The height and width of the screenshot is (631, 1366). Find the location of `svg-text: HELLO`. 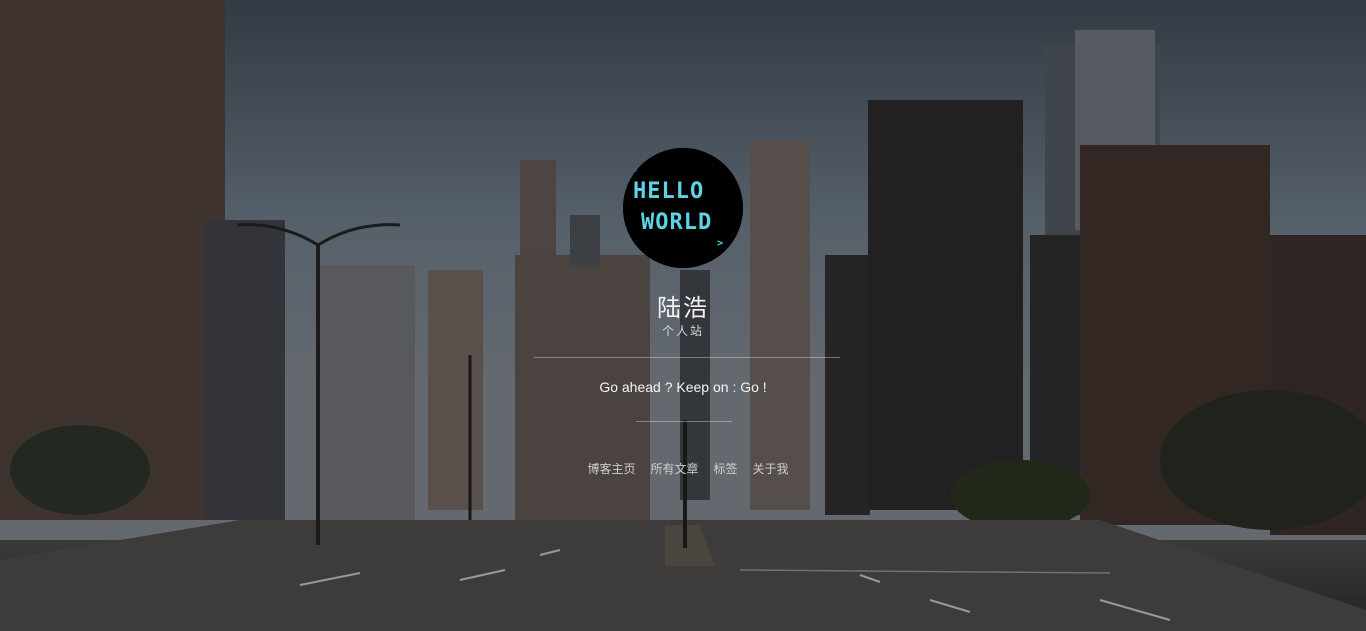

svg-text: HELLO is located at coordinates (668, 191).